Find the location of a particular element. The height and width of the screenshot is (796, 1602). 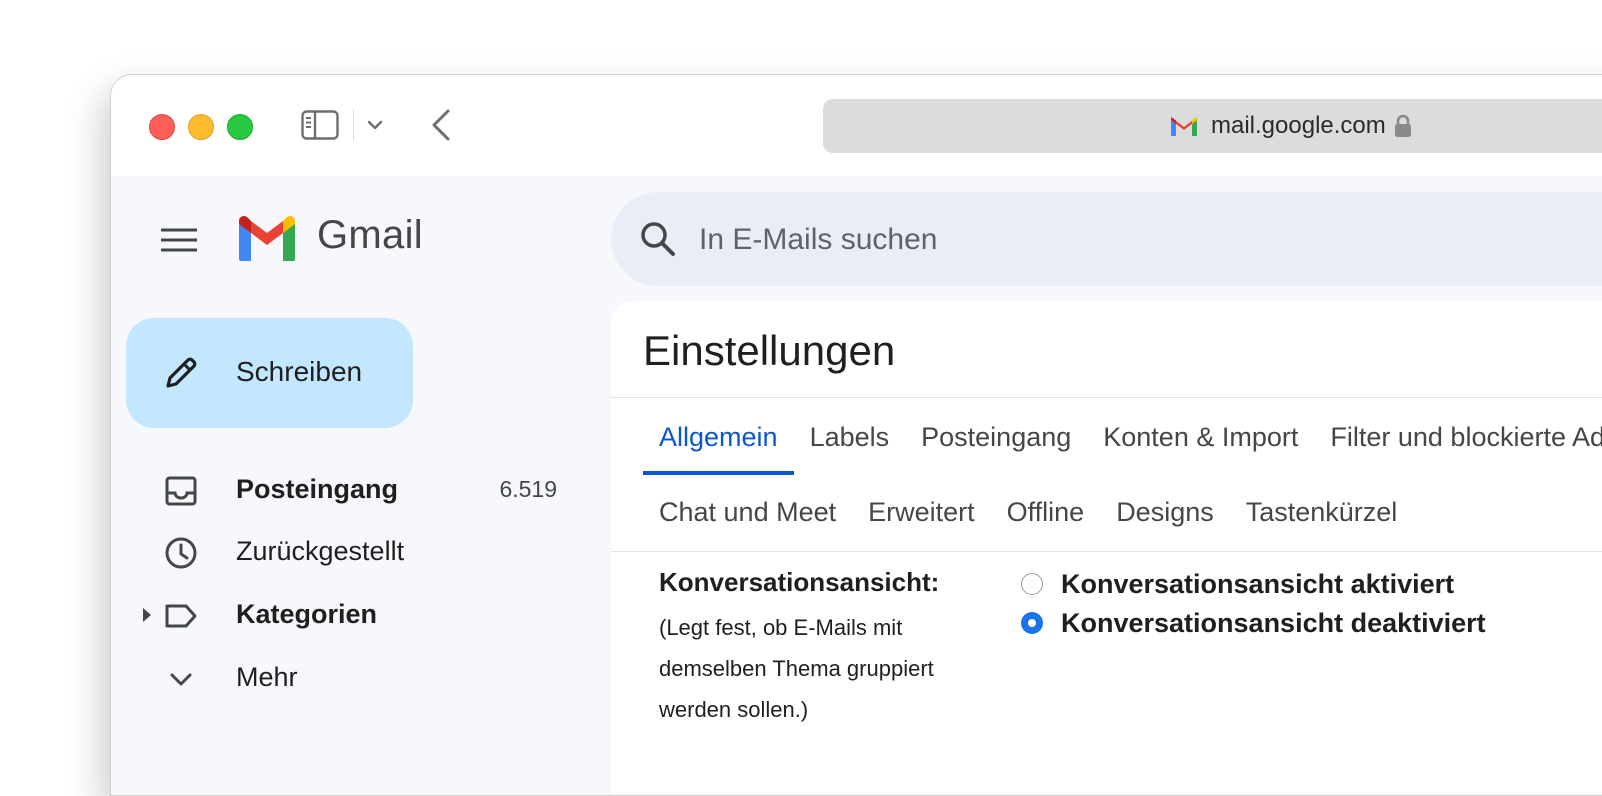

tab-accounts-import: Konten & Import is located at coordinates (1200, 437).